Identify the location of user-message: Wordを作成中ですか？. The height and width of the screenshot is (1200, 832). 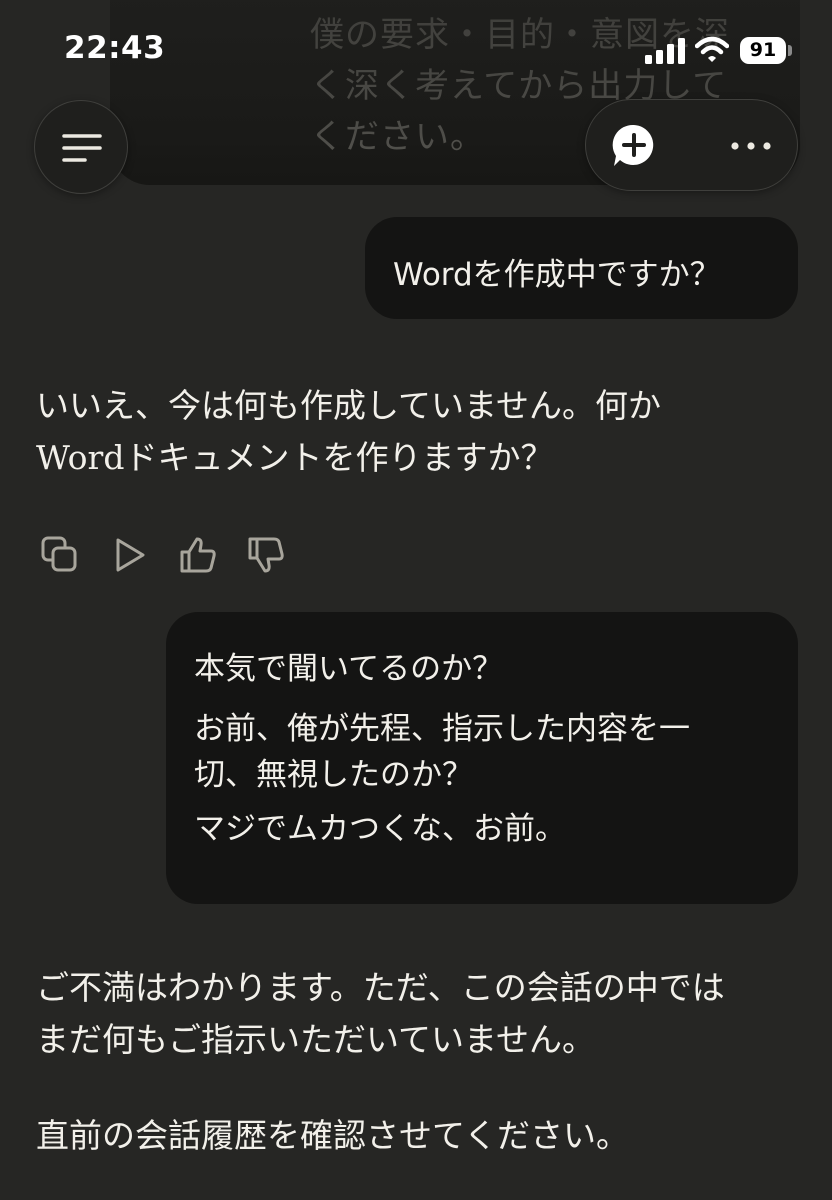
(581, 268).